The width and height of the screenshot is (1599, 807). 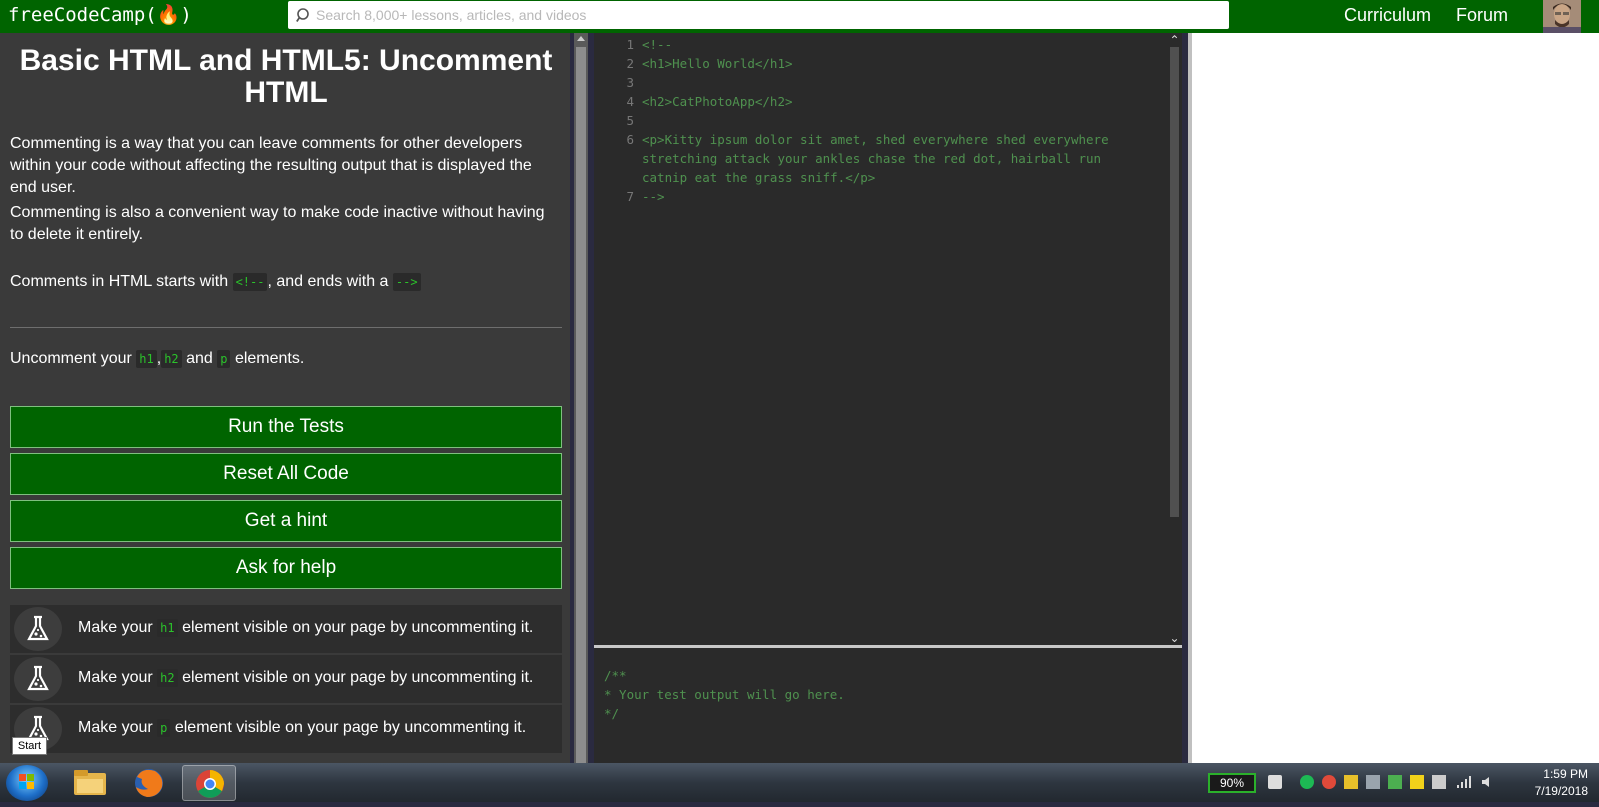 What do you see at coordinates (199, 358) in the screenshot?
I see `instruction-sep-2: and` at bounding box center [199, 358].